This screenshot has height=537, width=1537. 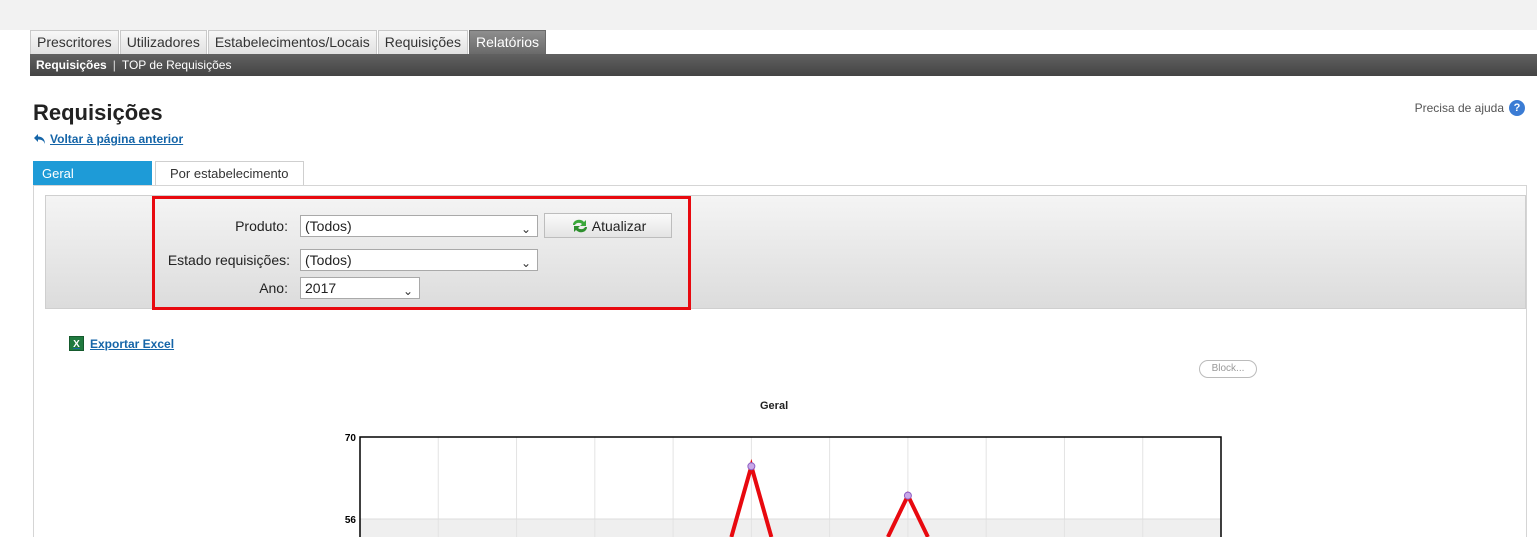 I want to click on chart-title: Geral, so click(x=774, y=406).